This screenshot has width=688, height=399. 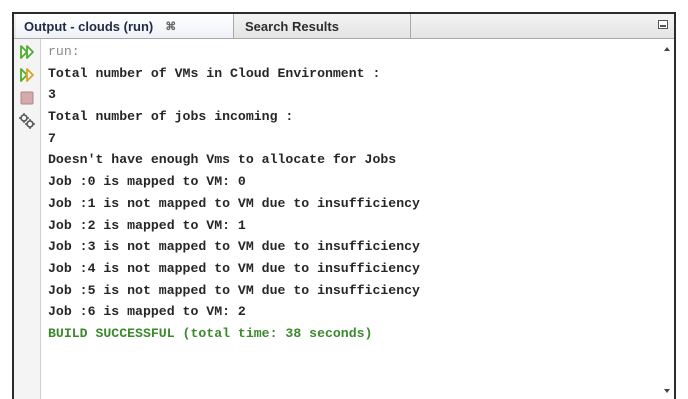 What do you see at coordinates (52, 138) in the screenshot?
I see `console-line: 7` at bounding box center [52, 138].